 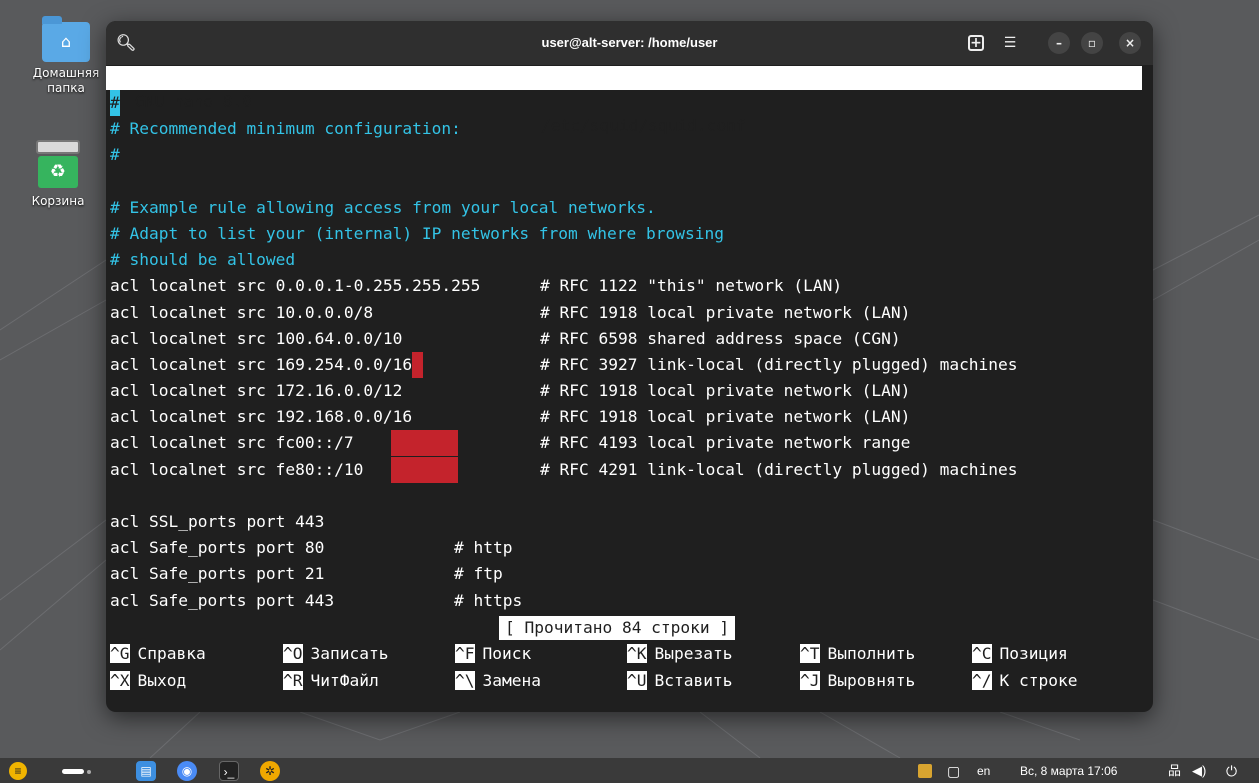 What do you see at coordinates (256, 338) in the screenshot?
I see `acl-rule: acl localnet src 100.64.0.0/10` at bounding box center [256, 338].